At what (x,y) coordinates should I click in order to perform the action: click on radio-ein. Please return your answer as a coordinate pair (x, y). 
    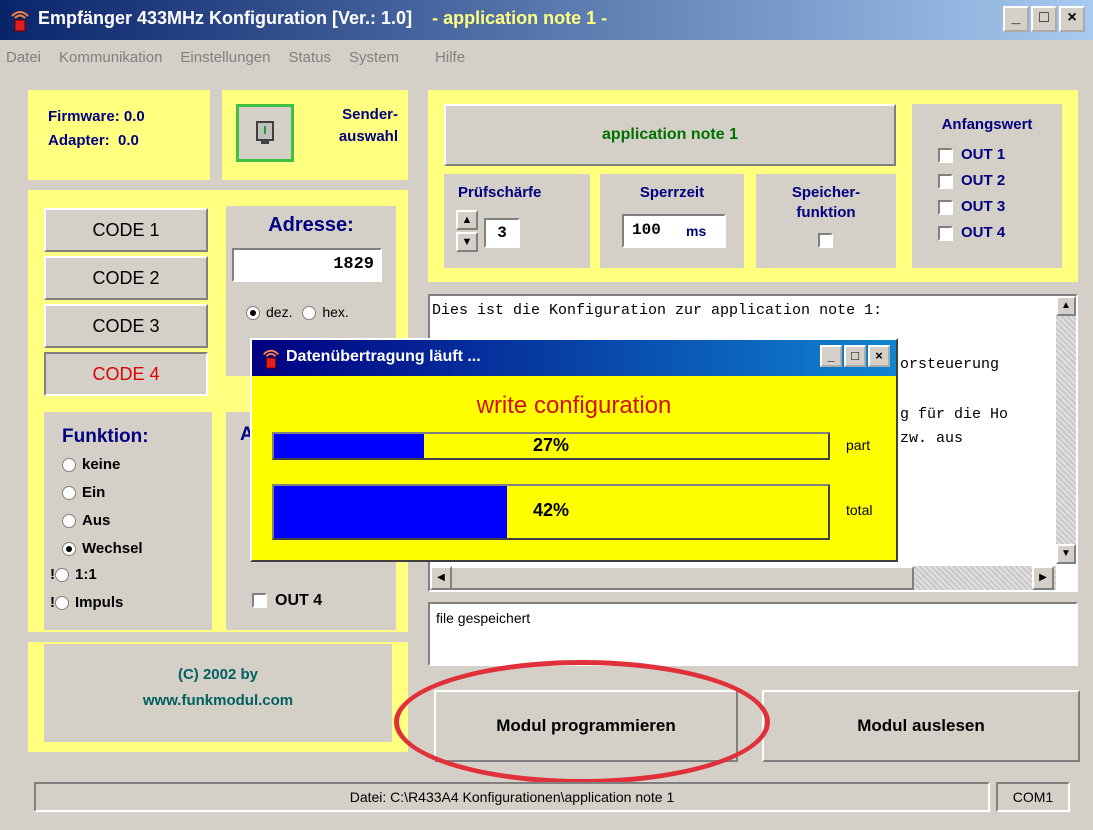
    Looking at the image, I should click on (69, 493).